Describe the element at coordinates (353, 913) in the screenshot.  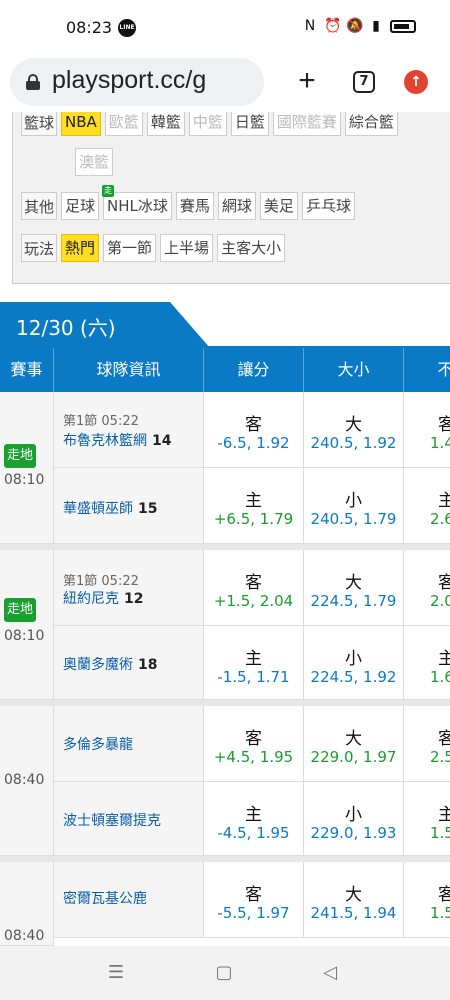
I see `odds-value: 241.5, 1.94` at that location.